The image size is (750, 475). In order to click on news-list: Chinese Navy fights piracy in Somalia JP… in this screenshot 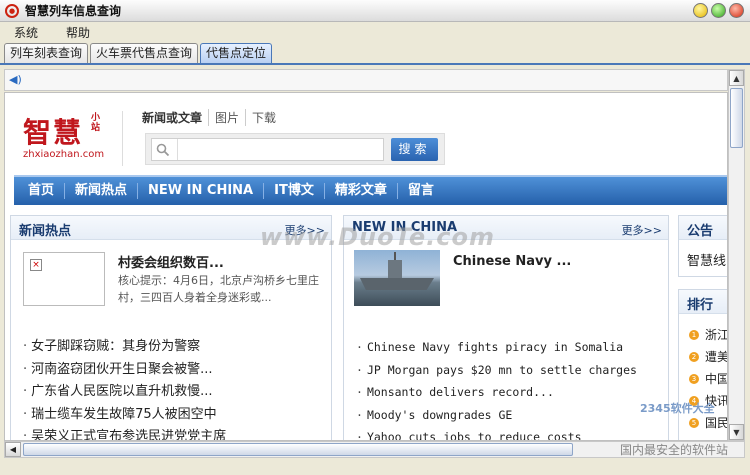, I will do `click(496, 388)`.